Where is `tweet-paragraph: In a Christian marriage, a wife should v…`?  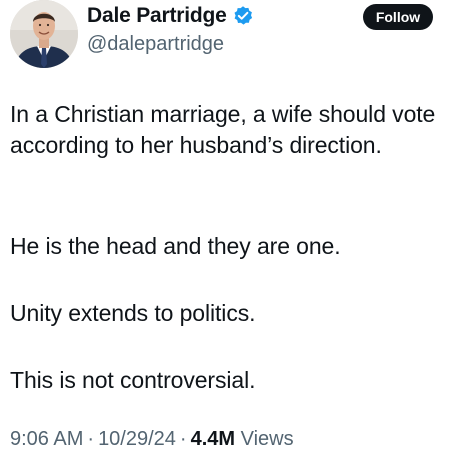
tweet-paragraph: In a Christian marriage, a wife should v… is located at coordinates (223, 129).